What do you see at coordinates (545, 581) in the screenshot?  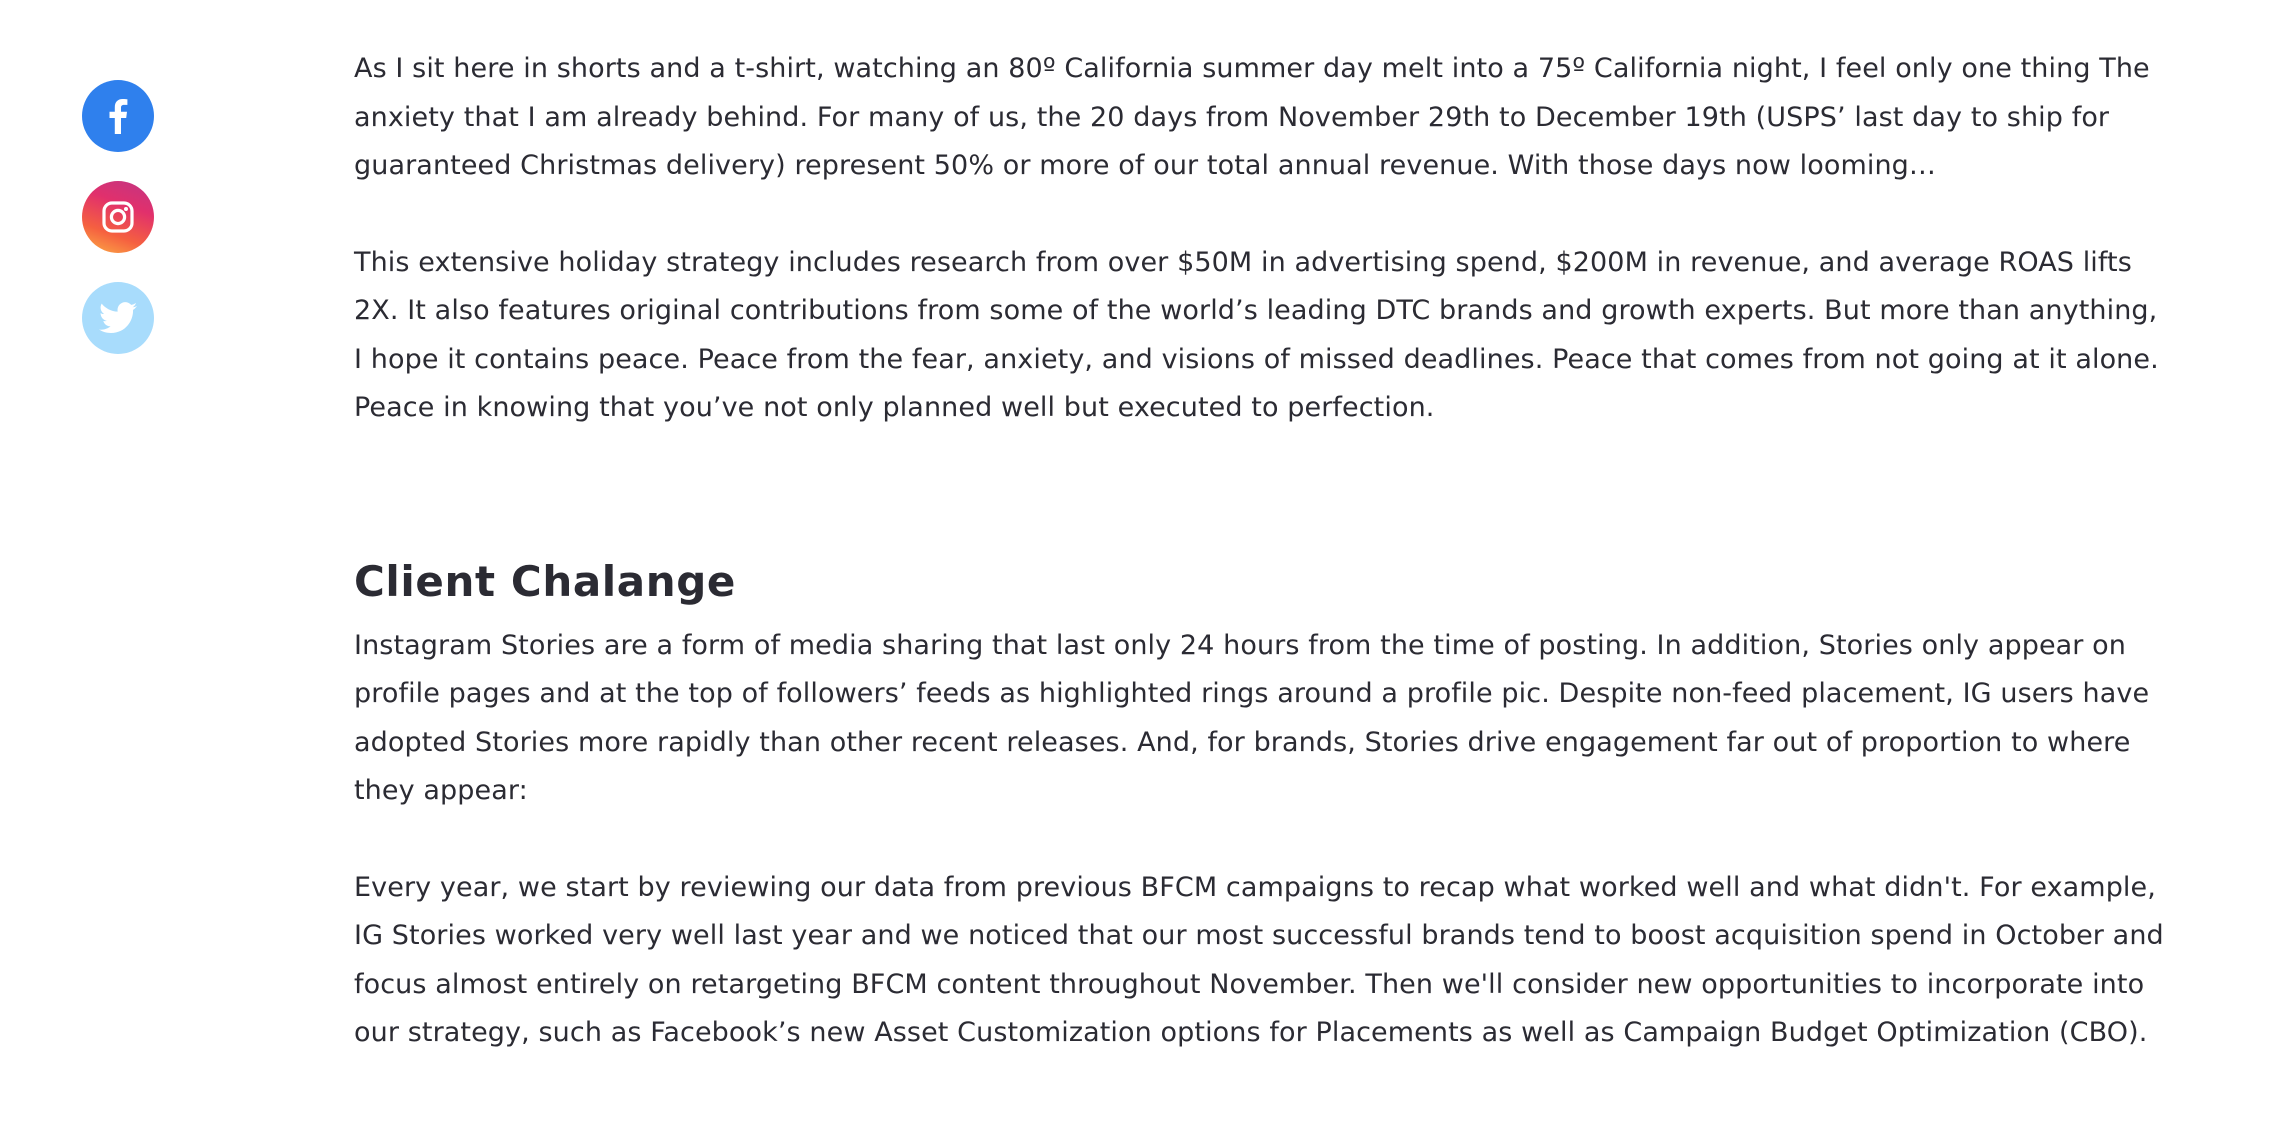 I see `section-heading: Client Chalange` at bounding box center [545, 581].